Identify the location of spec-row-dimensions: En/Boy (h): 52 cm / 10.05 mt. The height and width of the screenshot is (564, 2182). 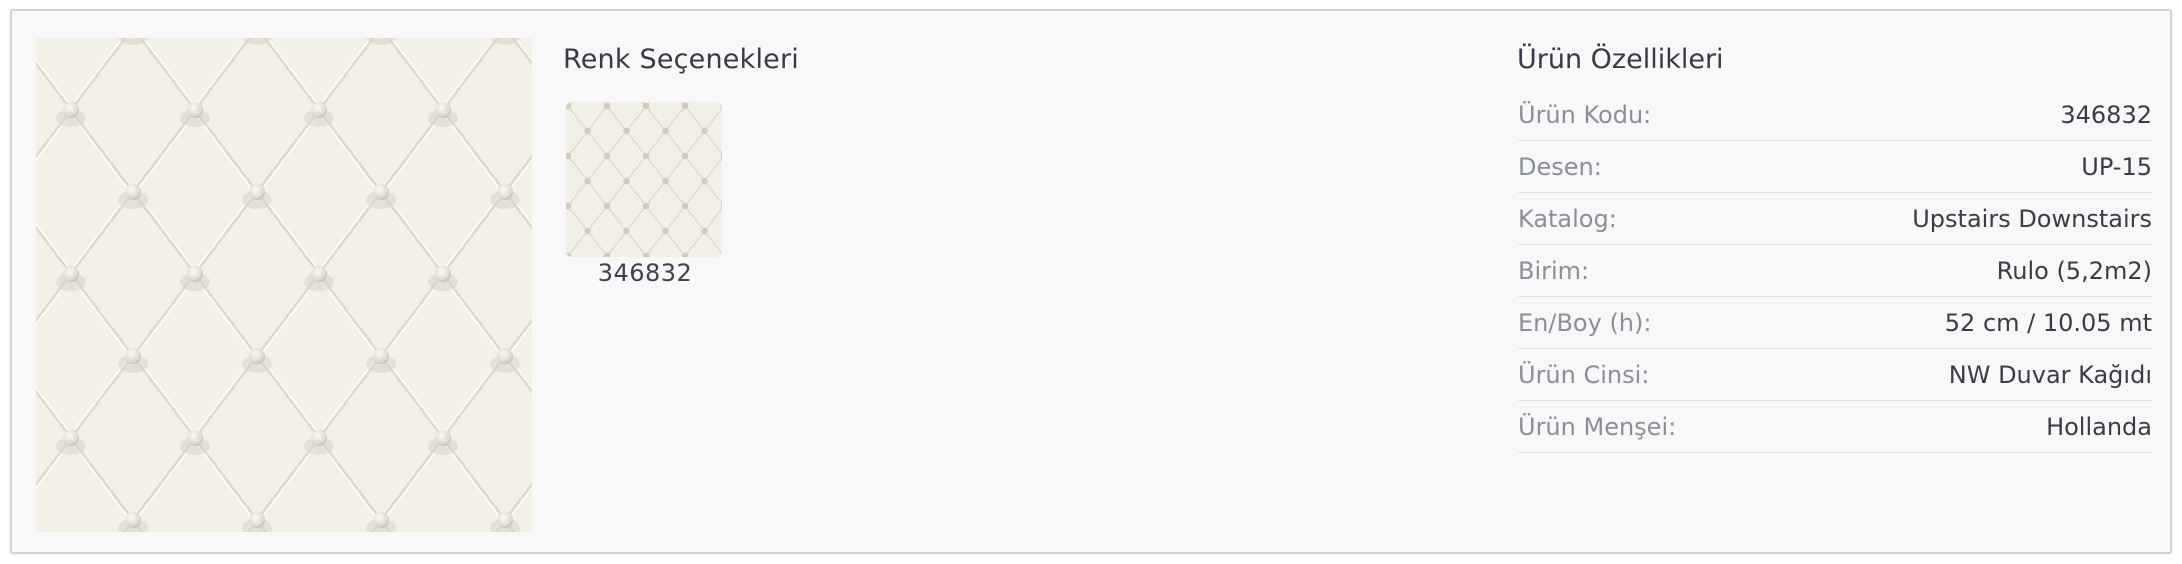
(1835, 323).